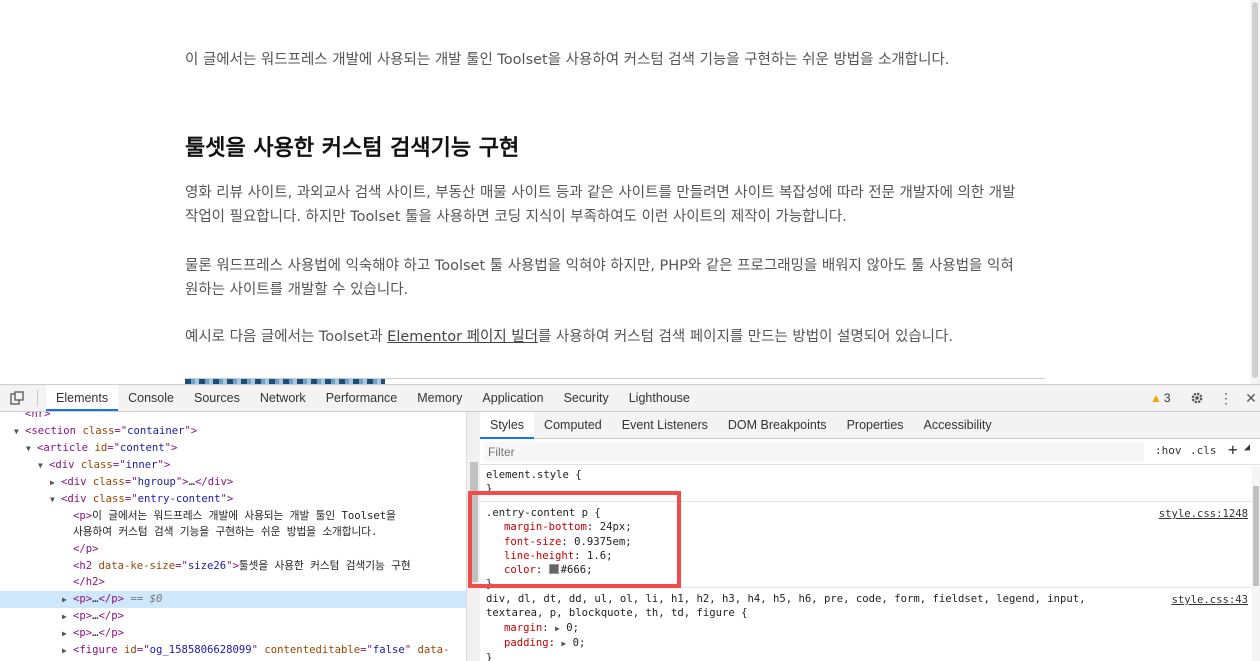 The width and height of the screenshot is (1260, 661). I want to click on annotation-highlight-box, so click(574, 539).